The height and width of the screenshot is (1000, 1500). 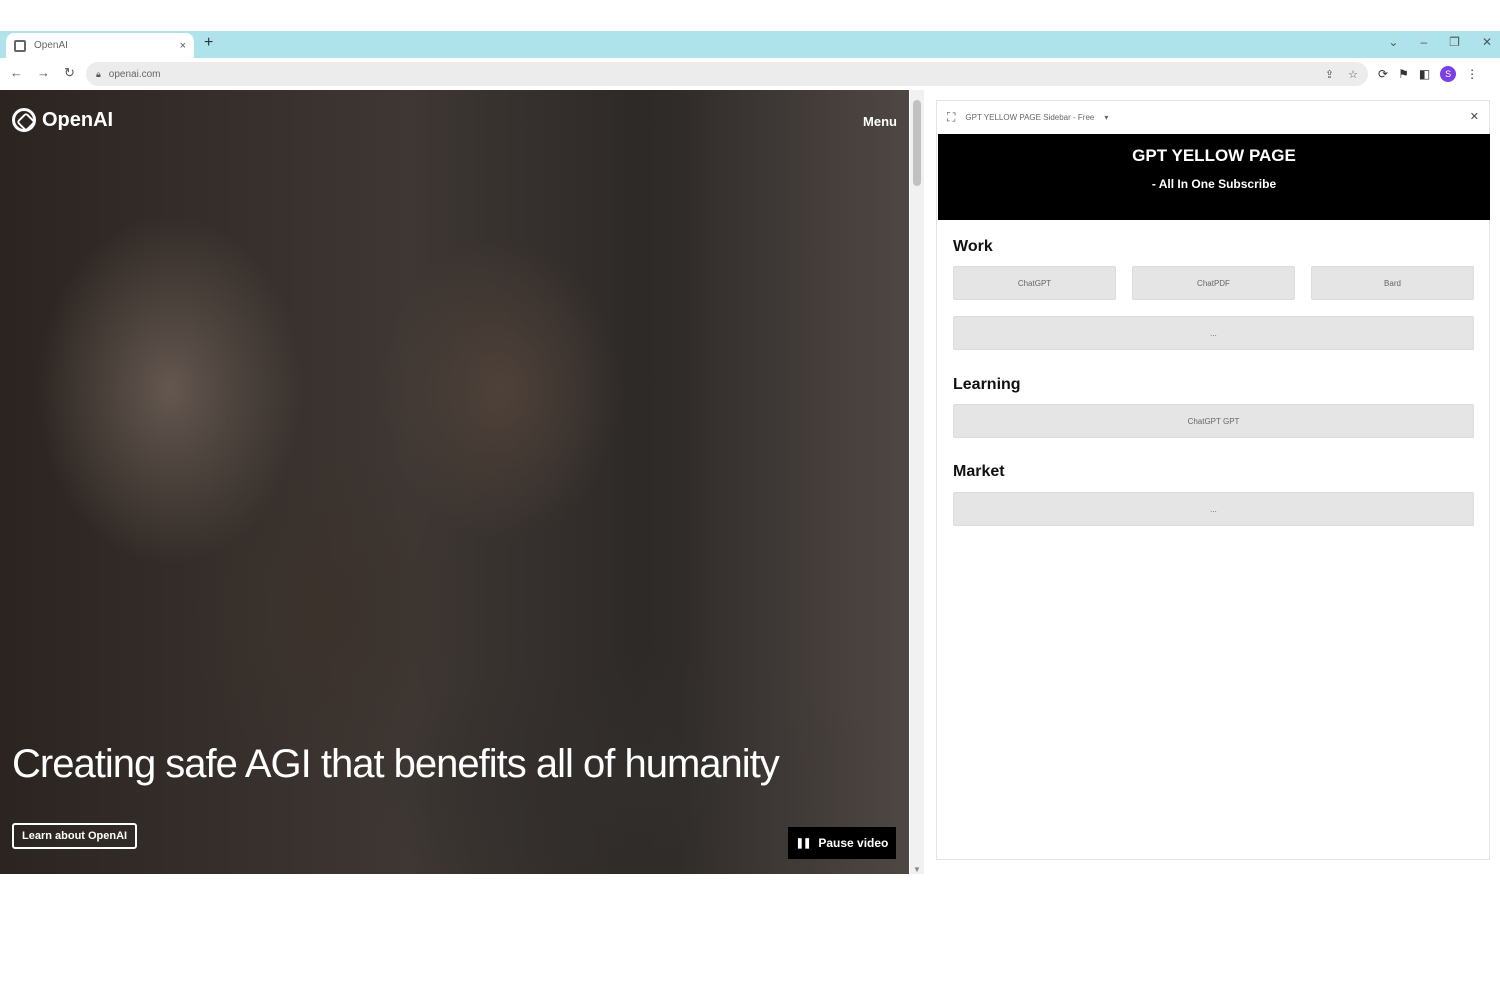 What do you see at coordinates (750, 44) in the screenshot?
I see `tab-bar: OpenAI × + ⌄ – ❐ ✕` at bounding box center [750, 44].